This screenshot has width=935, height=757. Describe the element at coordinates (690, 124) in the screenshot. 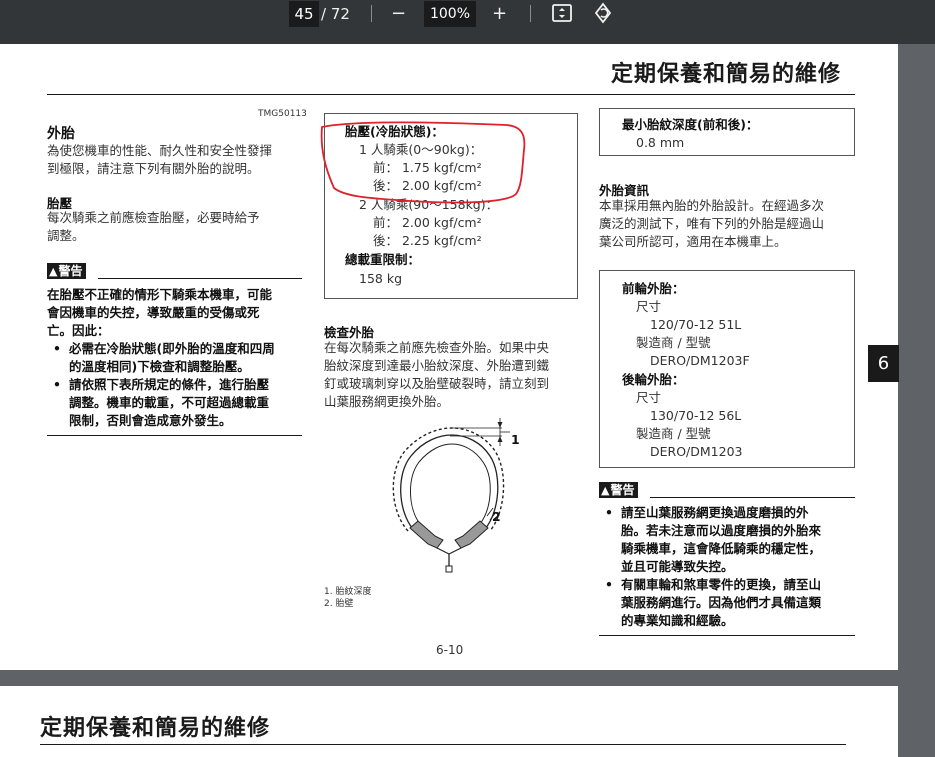

I see `tread-depth-title: 最小胎紋深度(前和後)：` at that location.